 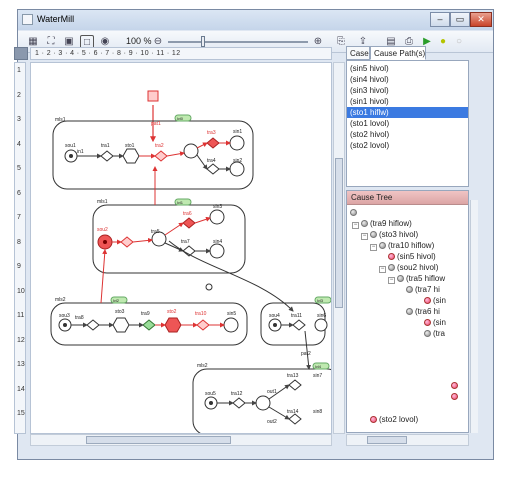 I want to click on label-tra3: tra3, so click(x=211, y=133).